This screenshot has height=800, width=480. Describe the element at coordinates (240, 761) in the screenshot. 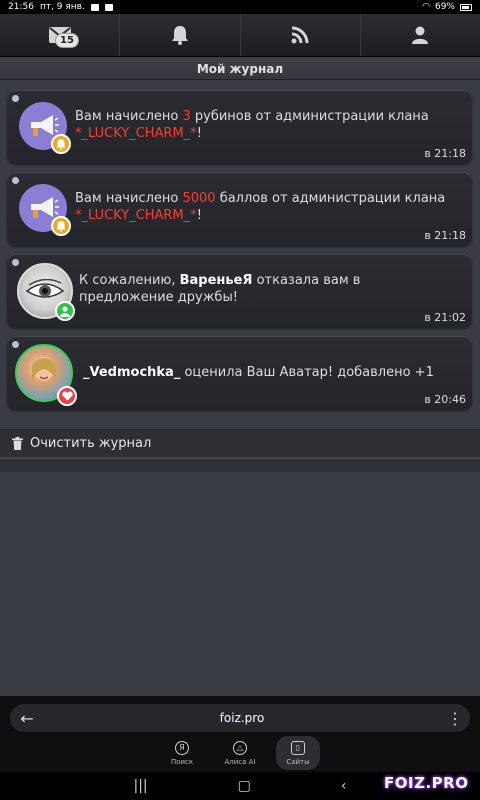

I see `tab-label: Алиса AI` at that location.